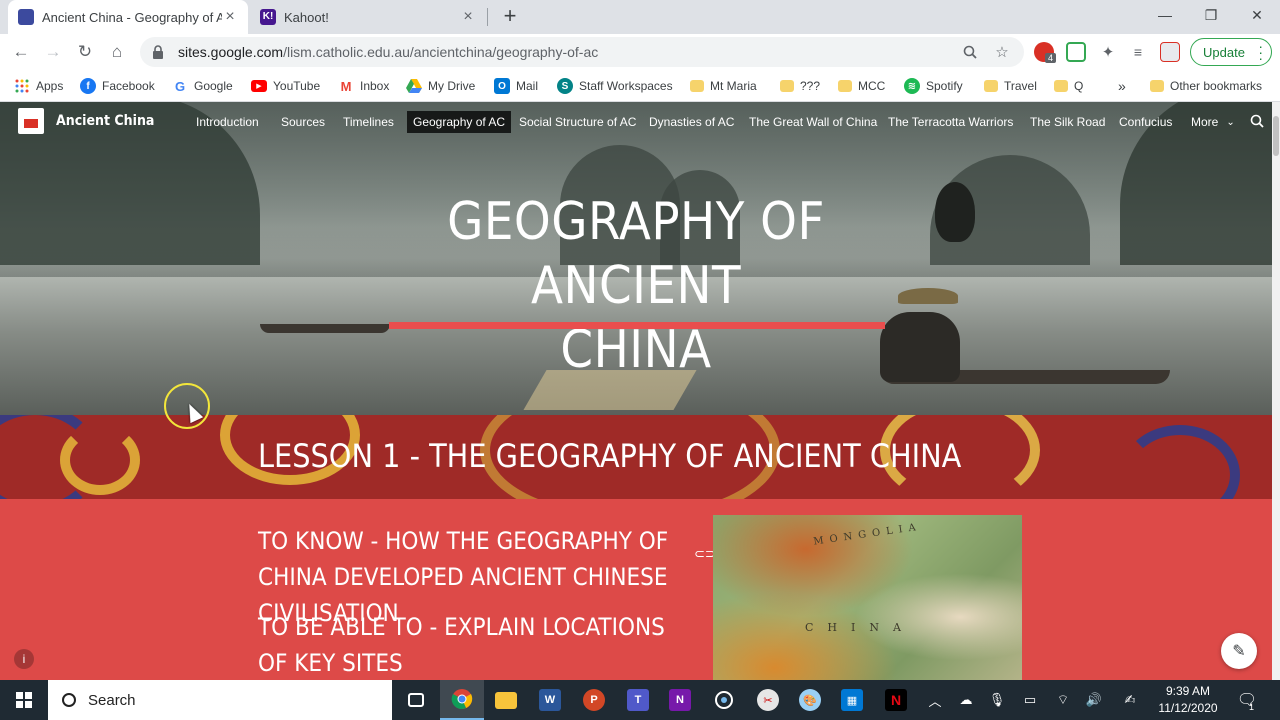 The height and width of the screenshot is (720, 1280). I want to click on nav-geography-of-ac: Geography of AC, so click(459, 122).